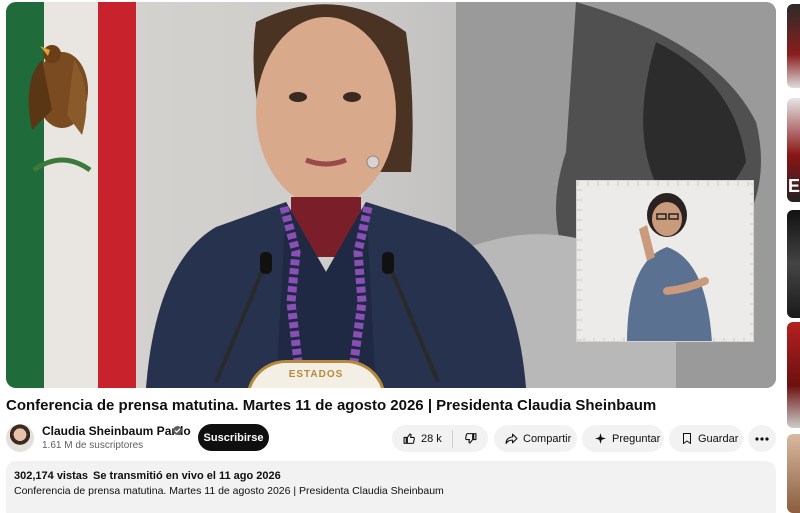  I want to click on share-button: Compartir, so click(535, 438).